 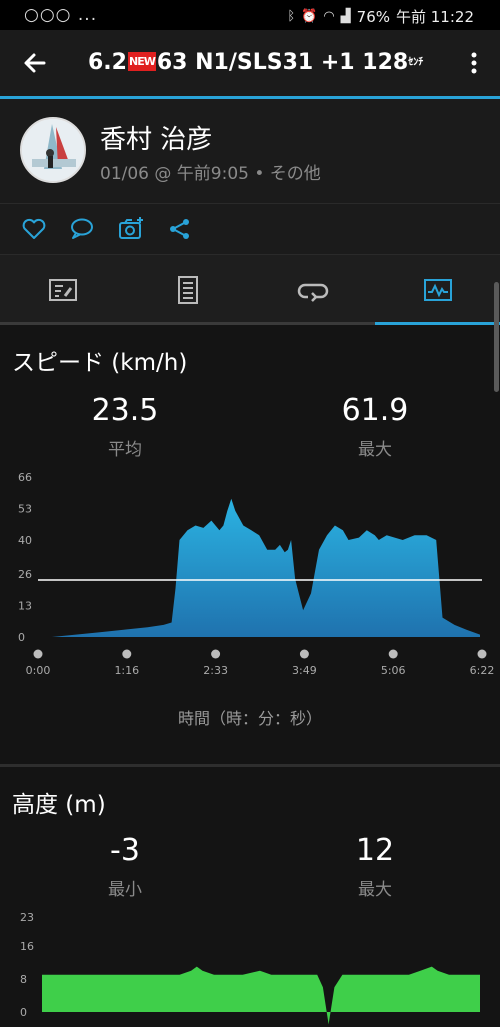 What do you see at coordinates (250, 151) in the screenshot?
I see `profile-header: 香村 治彦 01/06 @ 午前9:05 • その他` at bounding box center [250, 151].